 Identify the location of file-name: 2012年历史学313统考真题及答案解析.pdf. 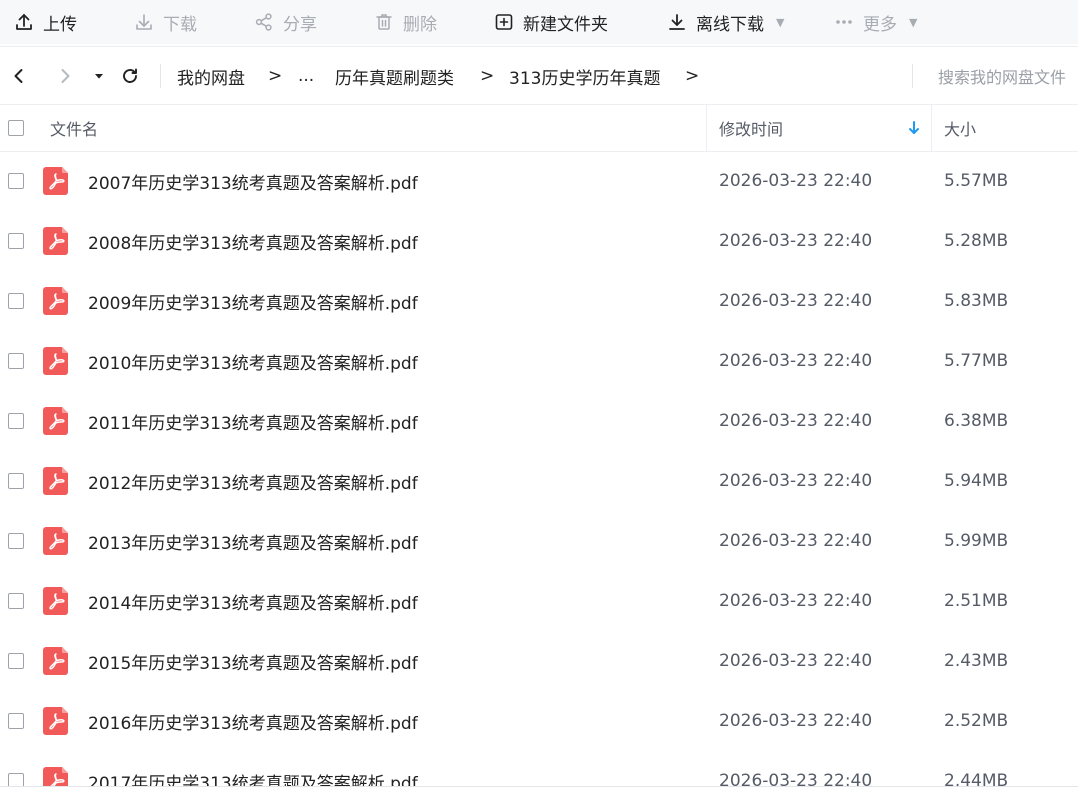
(253, 481).